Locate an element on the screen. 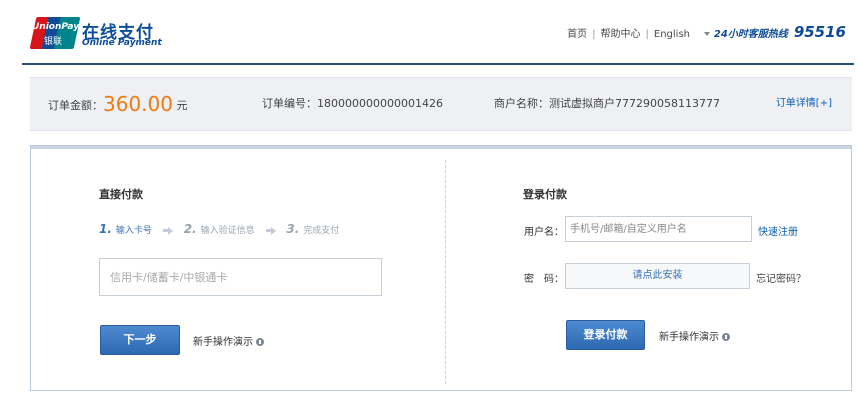 Image resolution: width=860 pixels, height=396 pixels. language-select: English is located at coordinates (682, 34).